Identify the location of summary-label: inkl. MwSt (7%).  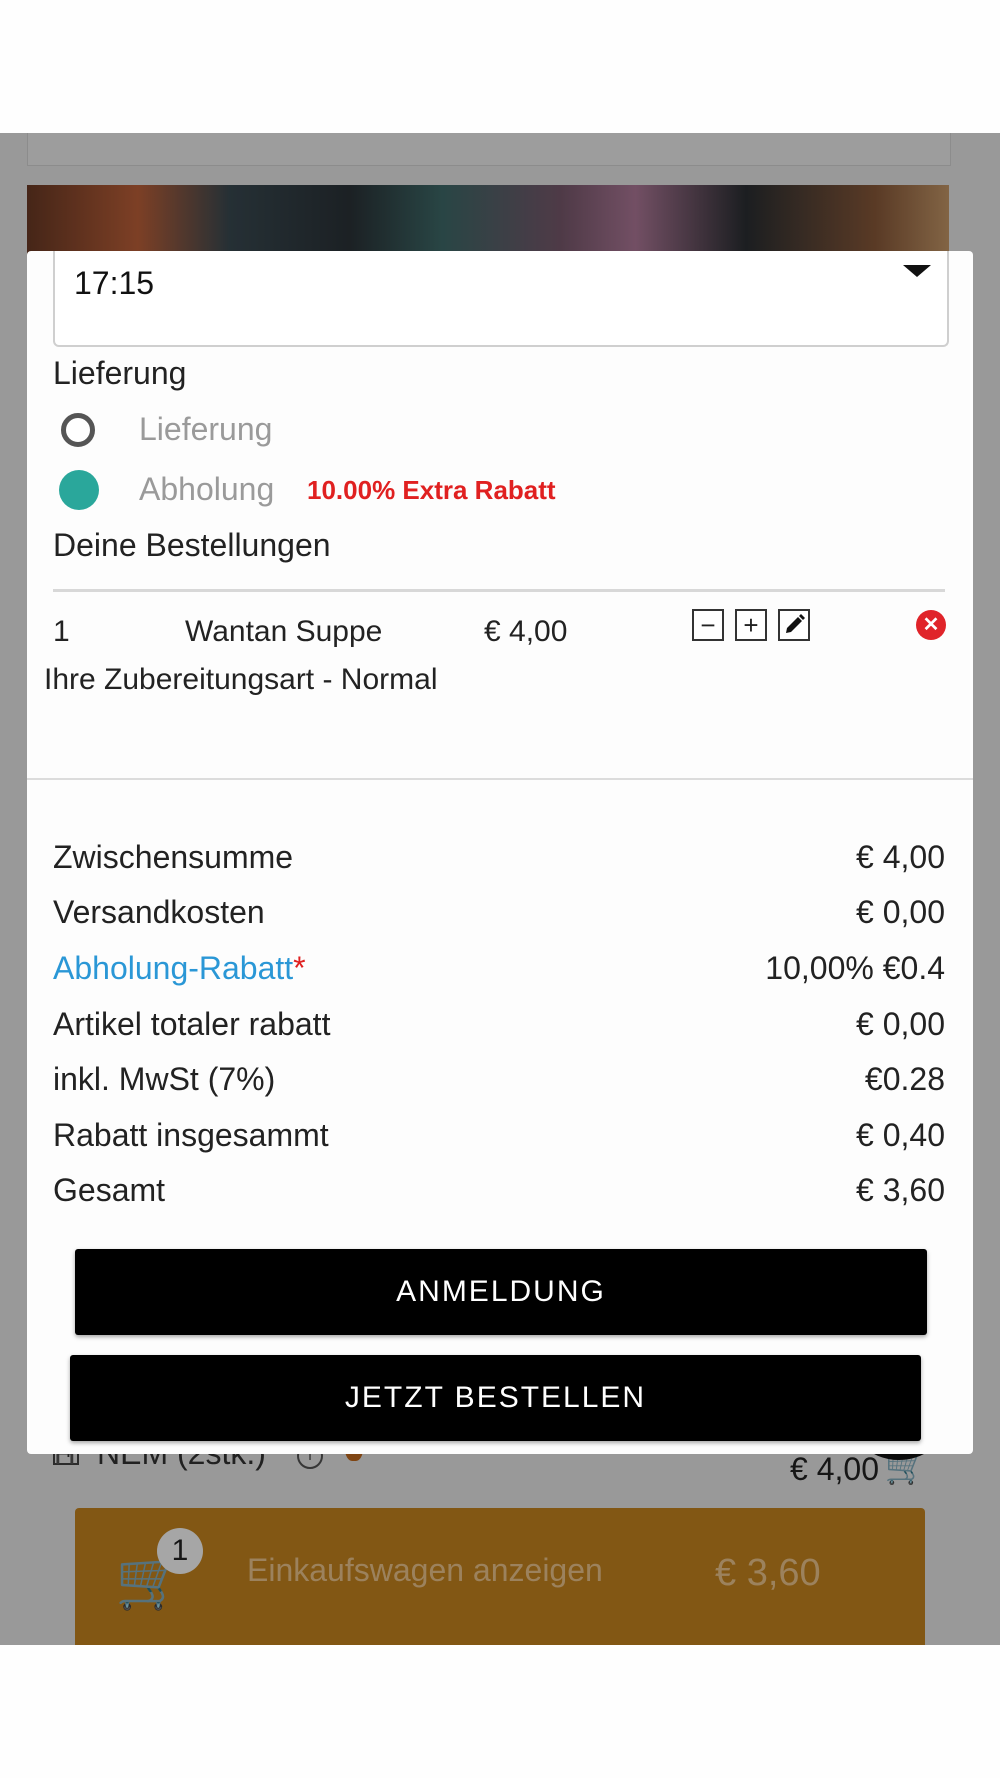
(164, 1079).